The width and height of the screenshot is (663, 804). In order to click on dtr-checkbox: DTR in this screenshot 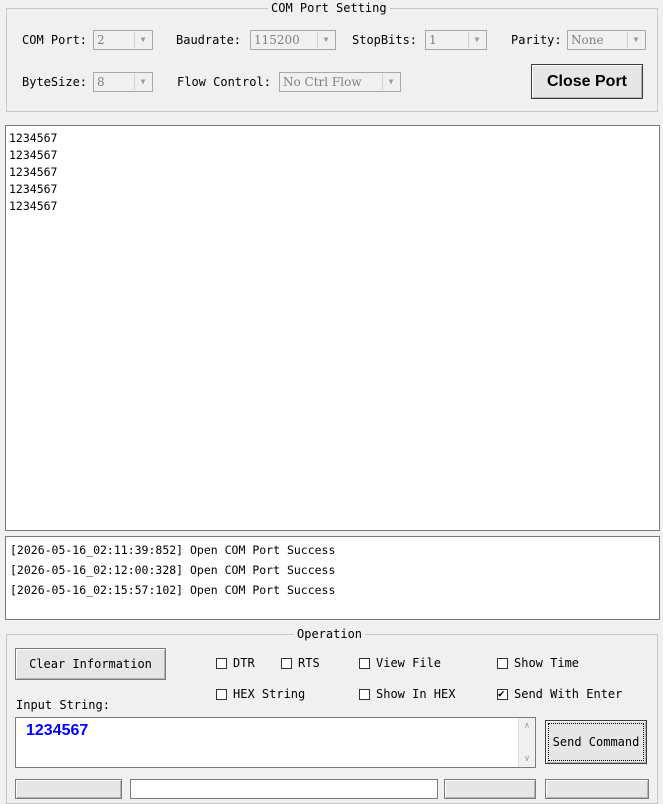, I will do `click(235, 664)`.